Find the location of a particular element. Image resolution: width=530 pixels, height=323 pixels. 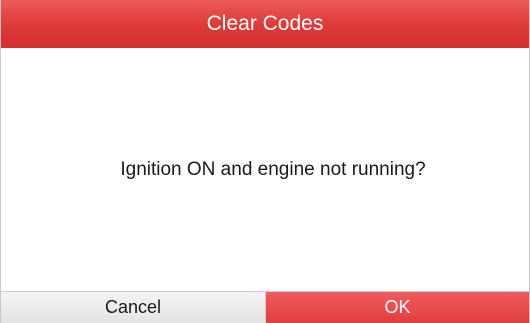

dialog-title-bar: Clear Codes is located at coordinates (265, 24).